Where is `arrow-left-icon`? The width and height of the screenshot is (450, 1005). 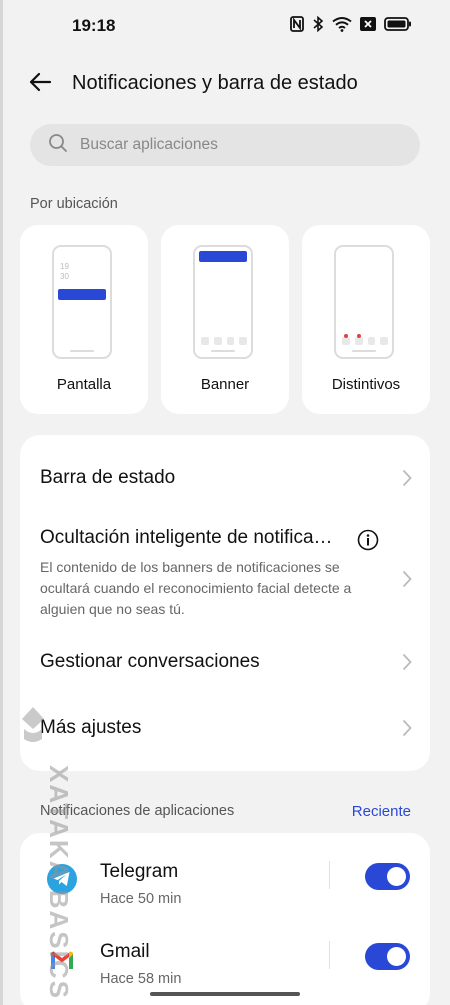 arrow-left-icon is located at coordinates (40, 84).